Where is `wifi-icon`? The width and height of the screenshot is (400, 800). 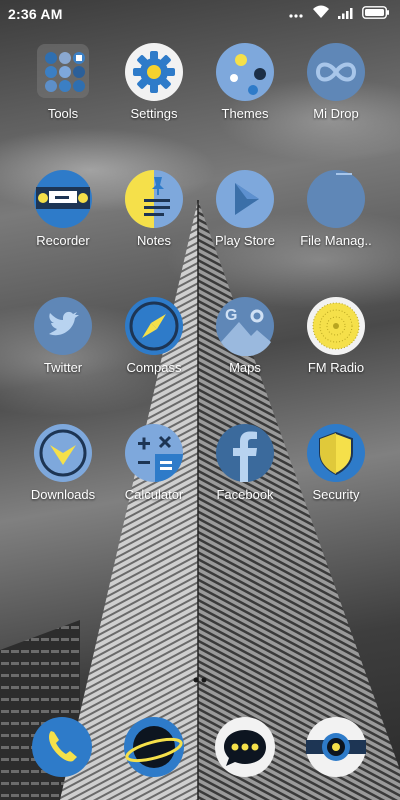 wifi-icon is located at coordinates (321, 14).